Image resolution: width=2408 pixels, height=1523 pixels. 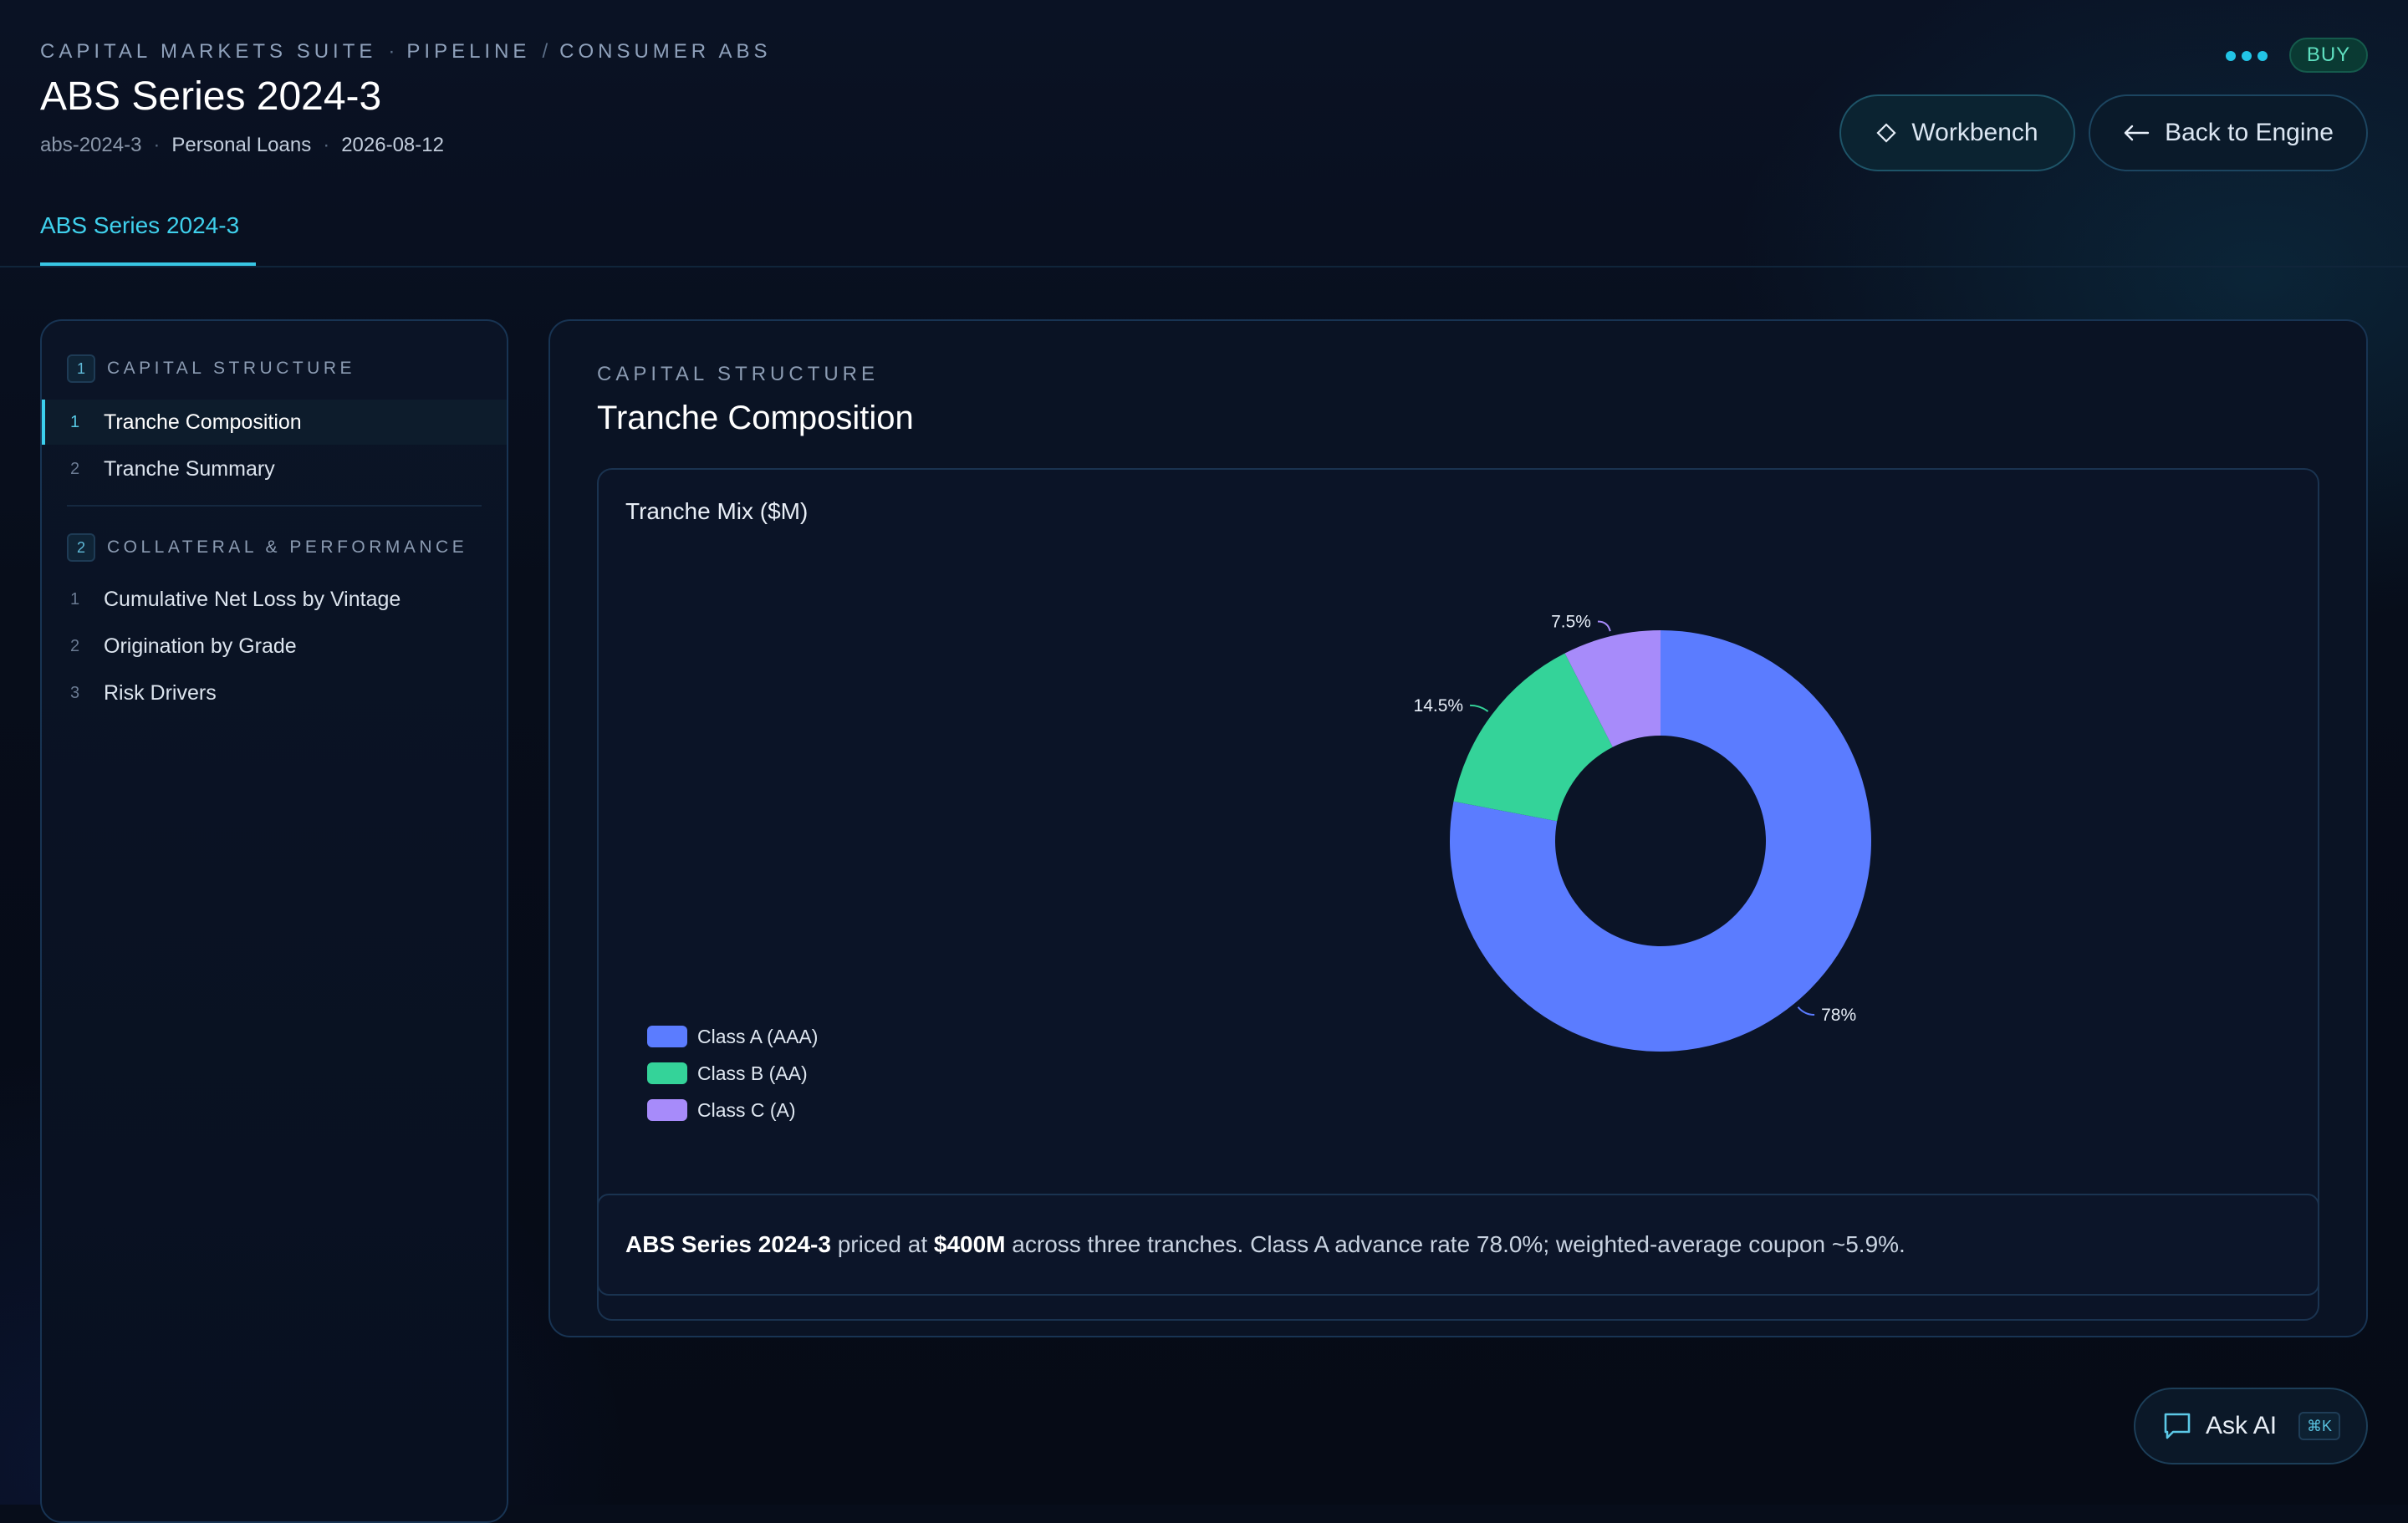 What do you see at coordinates (201, 646) in the screenshot?
I see `sidebar-item-label: Origination by Grade` at bounding box center [201, 646].